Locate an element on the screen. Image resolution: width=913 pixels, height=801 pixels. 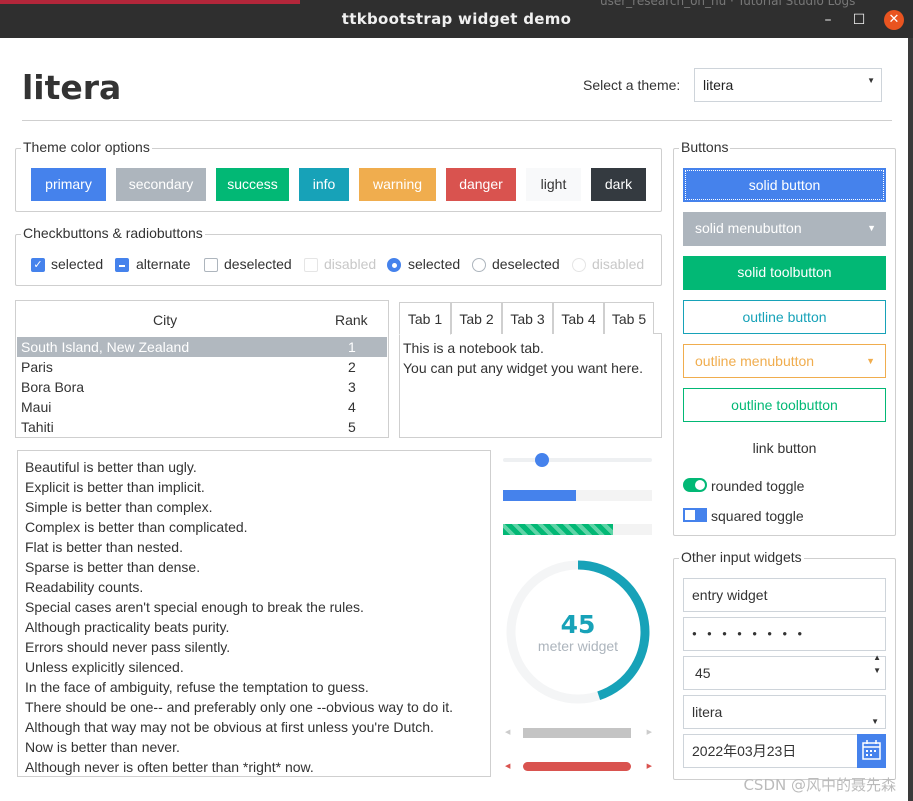
text-line: Sparse is better than dense. is located at coordinates (113, 567).